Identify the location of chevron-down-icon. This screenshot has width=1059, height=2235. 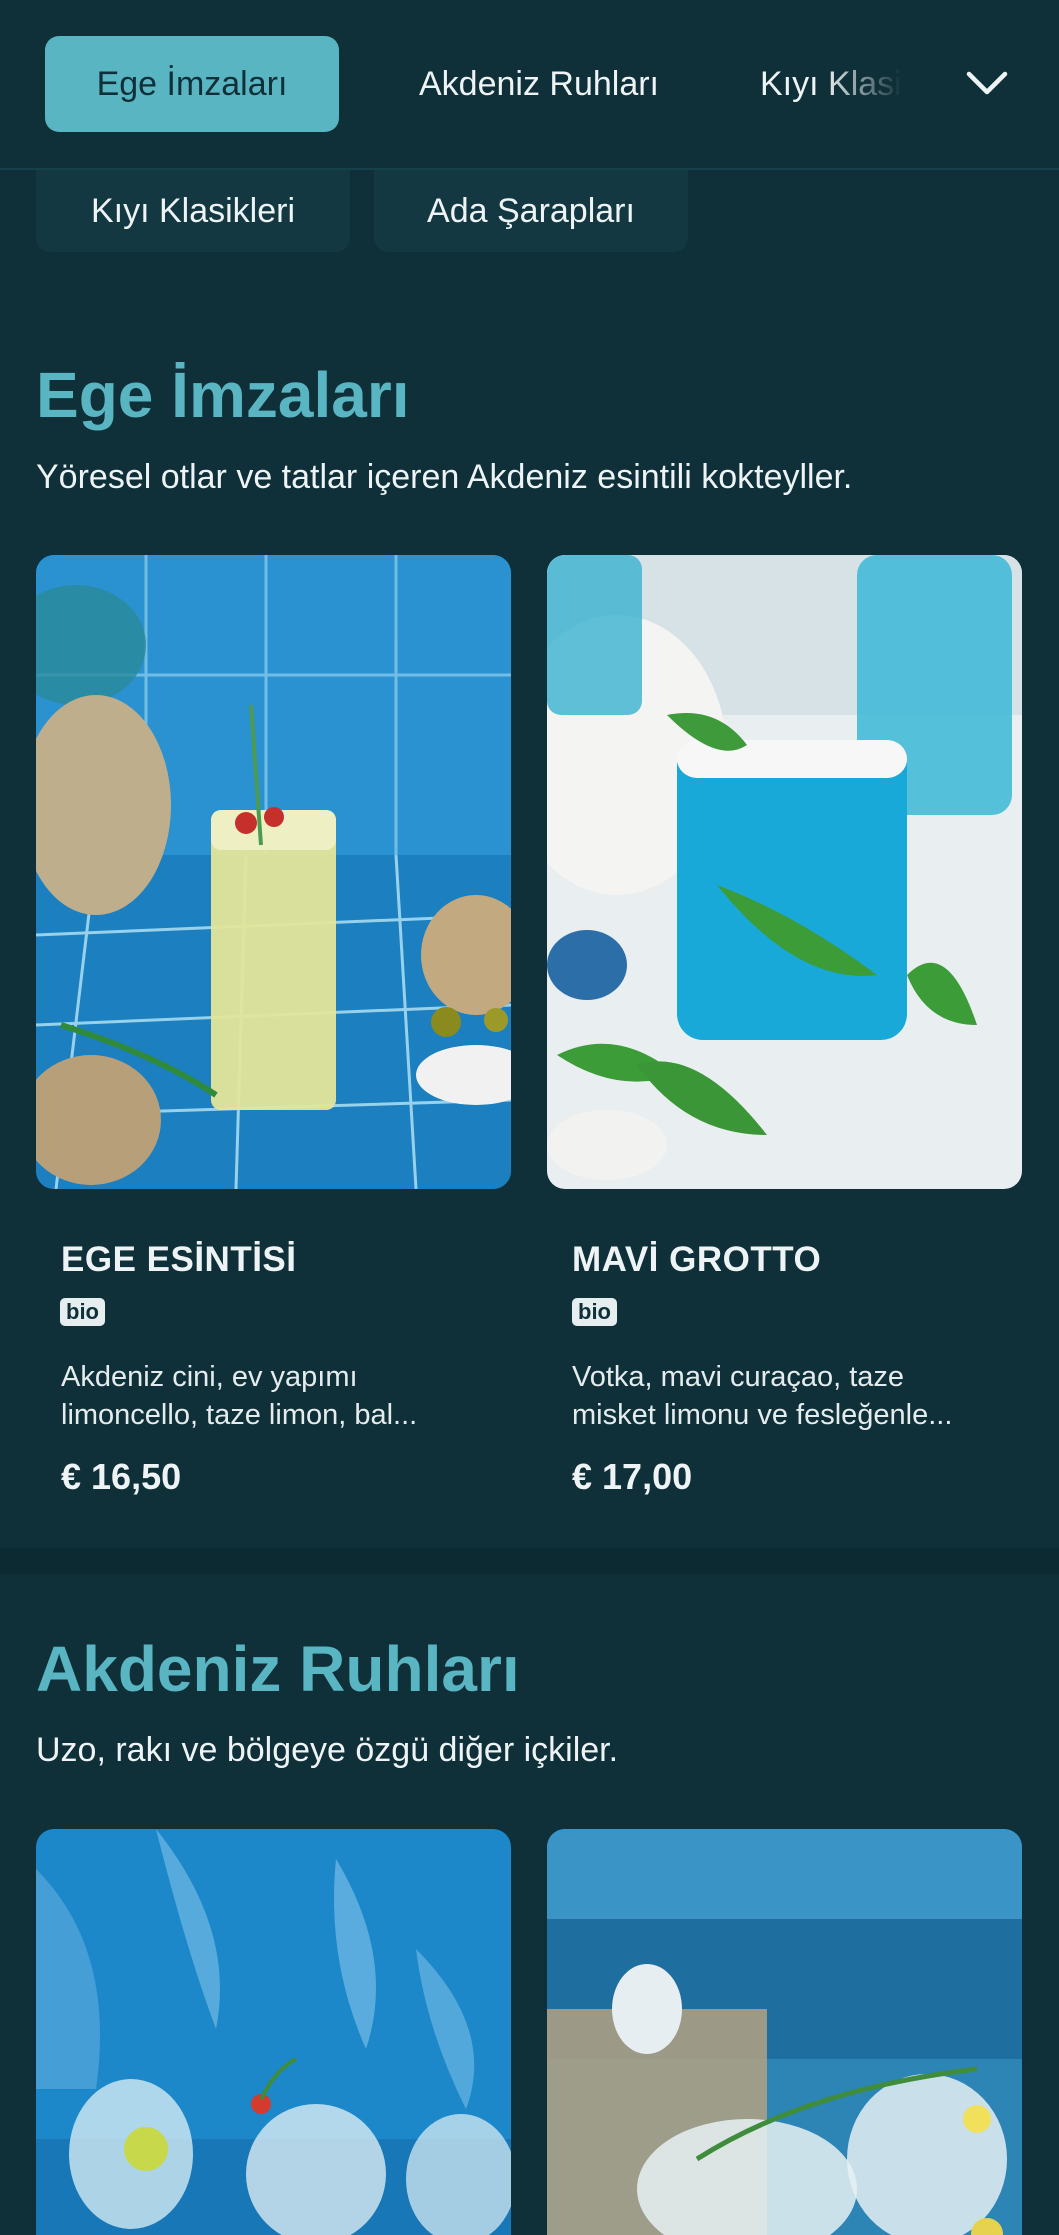
(987, 84).